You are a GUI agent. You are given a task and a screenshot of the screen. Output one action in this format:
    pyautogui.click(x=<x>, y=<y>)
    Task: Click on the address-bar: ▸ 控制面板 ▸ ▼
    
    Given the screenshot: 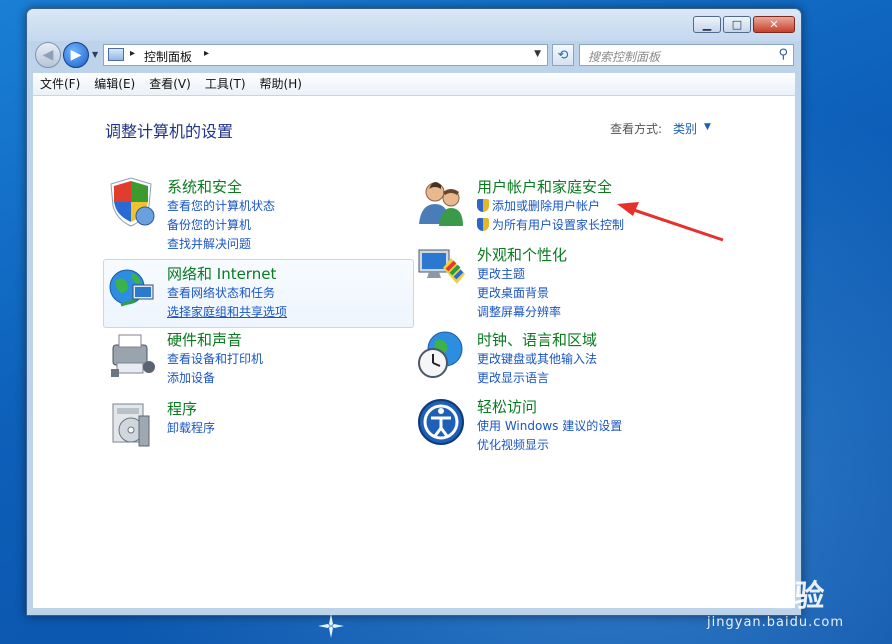 What is the action you would take?
    pyautogui.click(x=325, y=55)
    